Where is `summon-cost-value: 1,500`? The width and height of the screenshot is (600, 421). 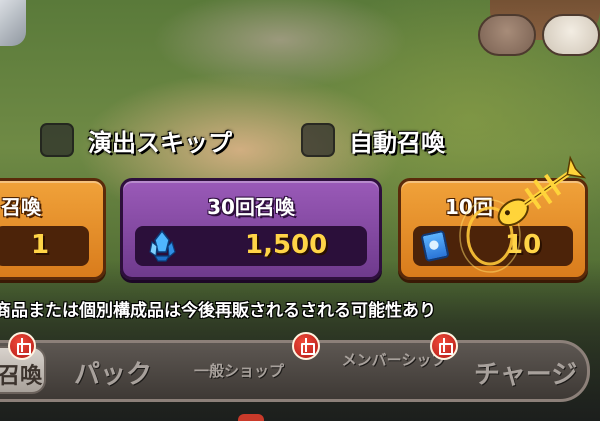
summon-cost-value: 1,500 is located at coordinates (286, 245).